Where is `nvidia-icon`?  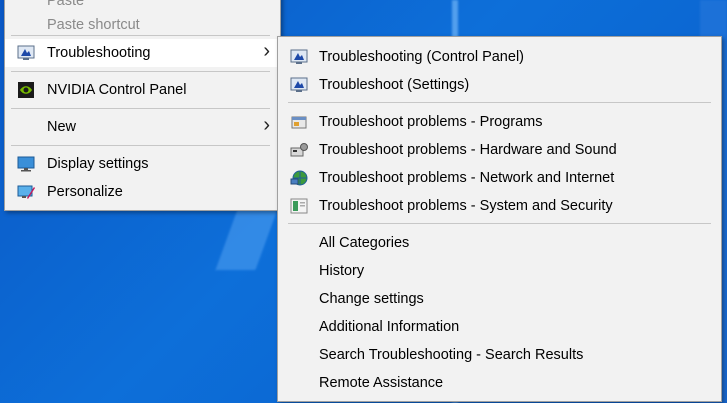
nvidia-icon is located at coordinates (26, 90).